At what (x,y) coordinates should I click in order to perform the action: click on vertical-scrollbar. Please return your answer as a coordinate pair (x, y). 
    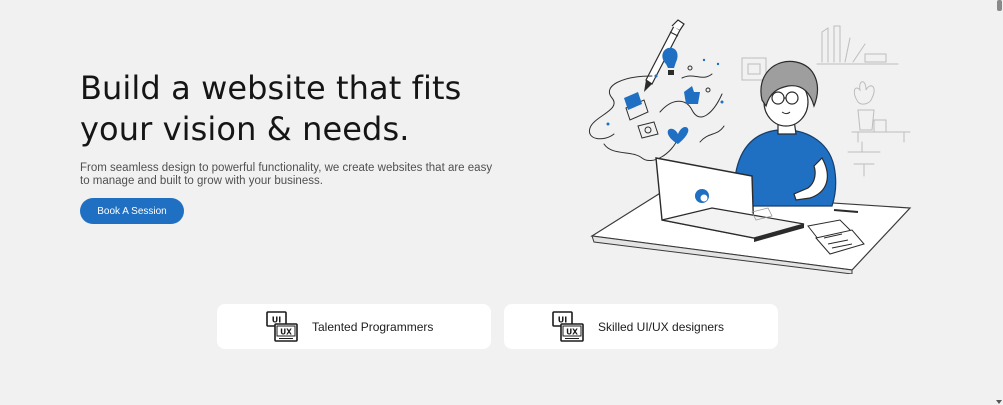
    Looking at the image, I should click on (999, 202).